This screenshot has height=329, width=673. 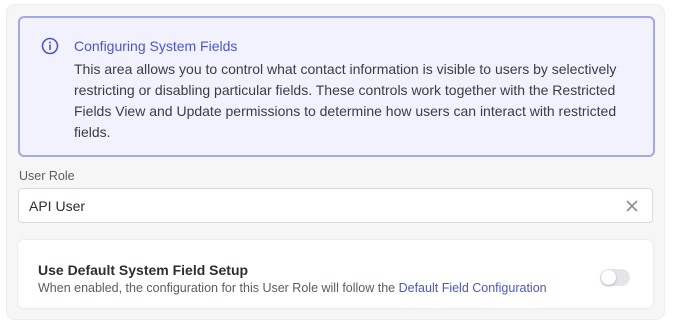 What do you see at coordinates (473, 288) in the screenshot?
I see `default-field-configuration-link: Default Field Configuration` at bounding box center [473, 288].